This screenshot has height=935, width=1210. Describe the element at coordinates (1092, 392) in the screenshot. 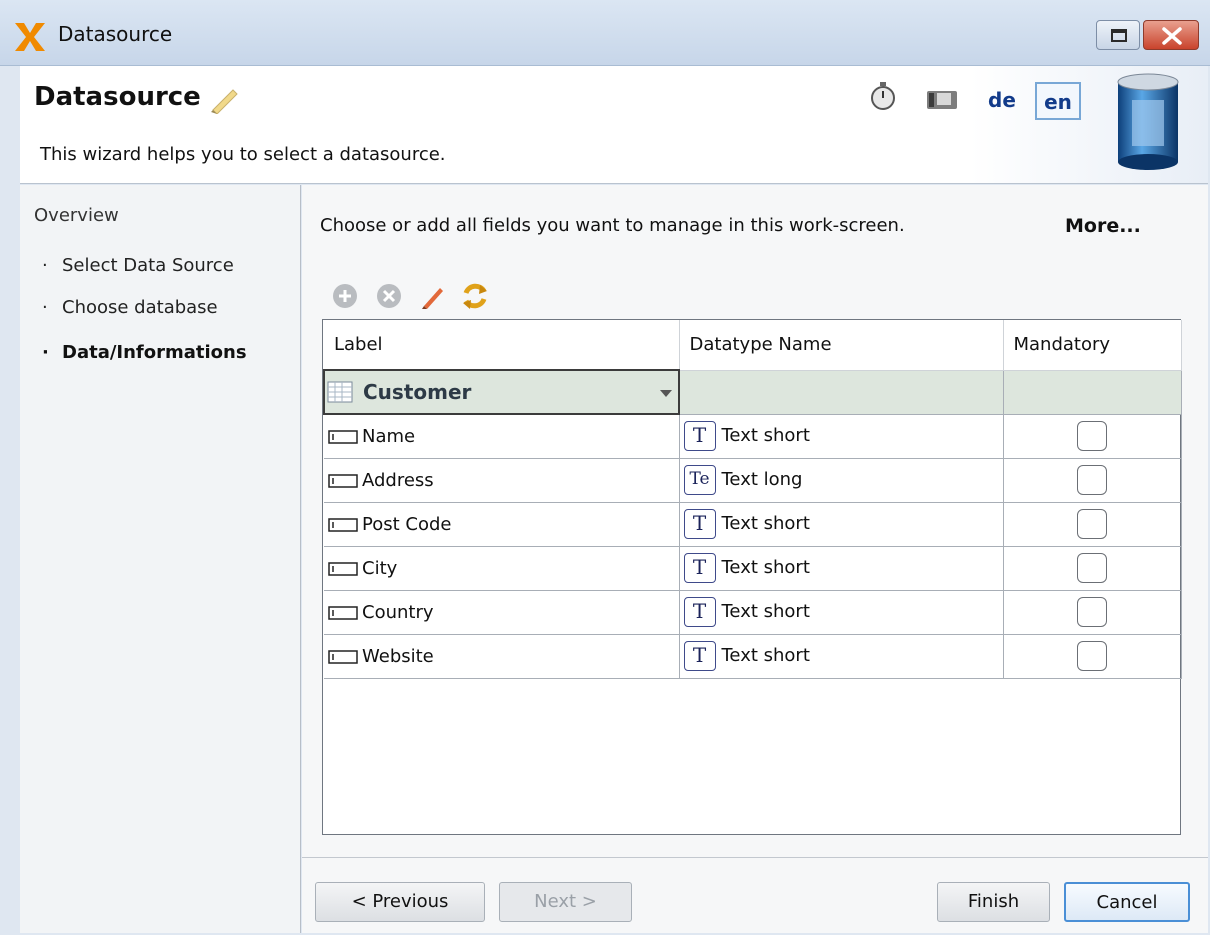

I see `group-mandatory-cell` at that location.